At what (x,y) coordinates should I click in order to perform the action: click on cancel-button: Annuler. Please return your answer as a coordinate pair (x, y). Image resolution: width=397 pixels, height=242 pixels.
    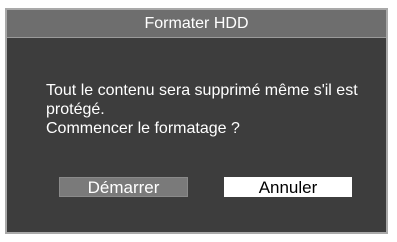
    Looking at the image, I should click on (288, 187).